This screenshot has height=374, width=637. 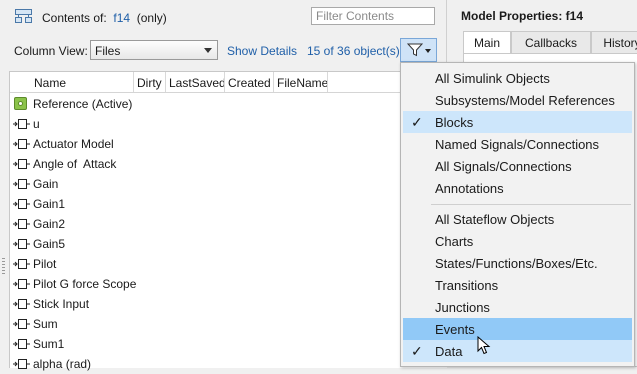 What do you see at coordinates (517, 122) in the screenshot?
I see `menu-item-blocks: ✓ Blocks` at bounding box center [517, 122].